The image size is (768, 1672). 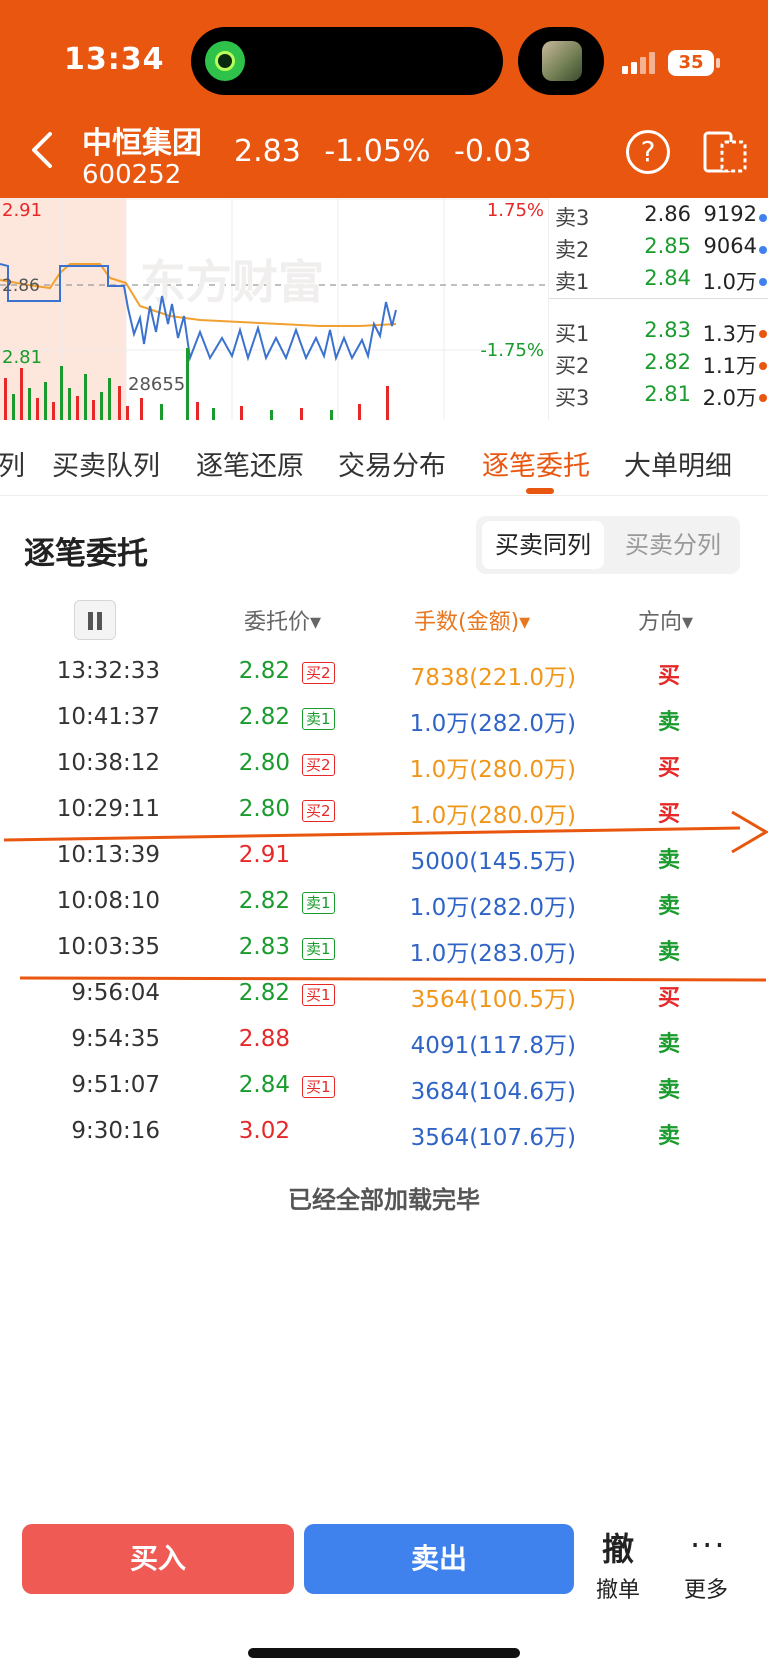 I want to click on avatar, so click(x=562, y=61).